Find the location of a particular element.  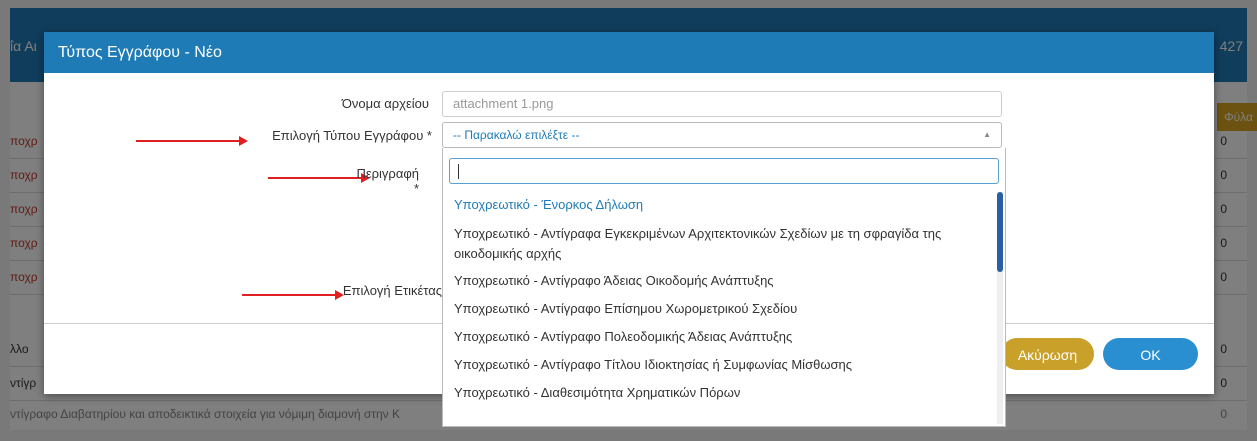

filename-label: Όνομα αρχείου is located at coordinates (385, 103).